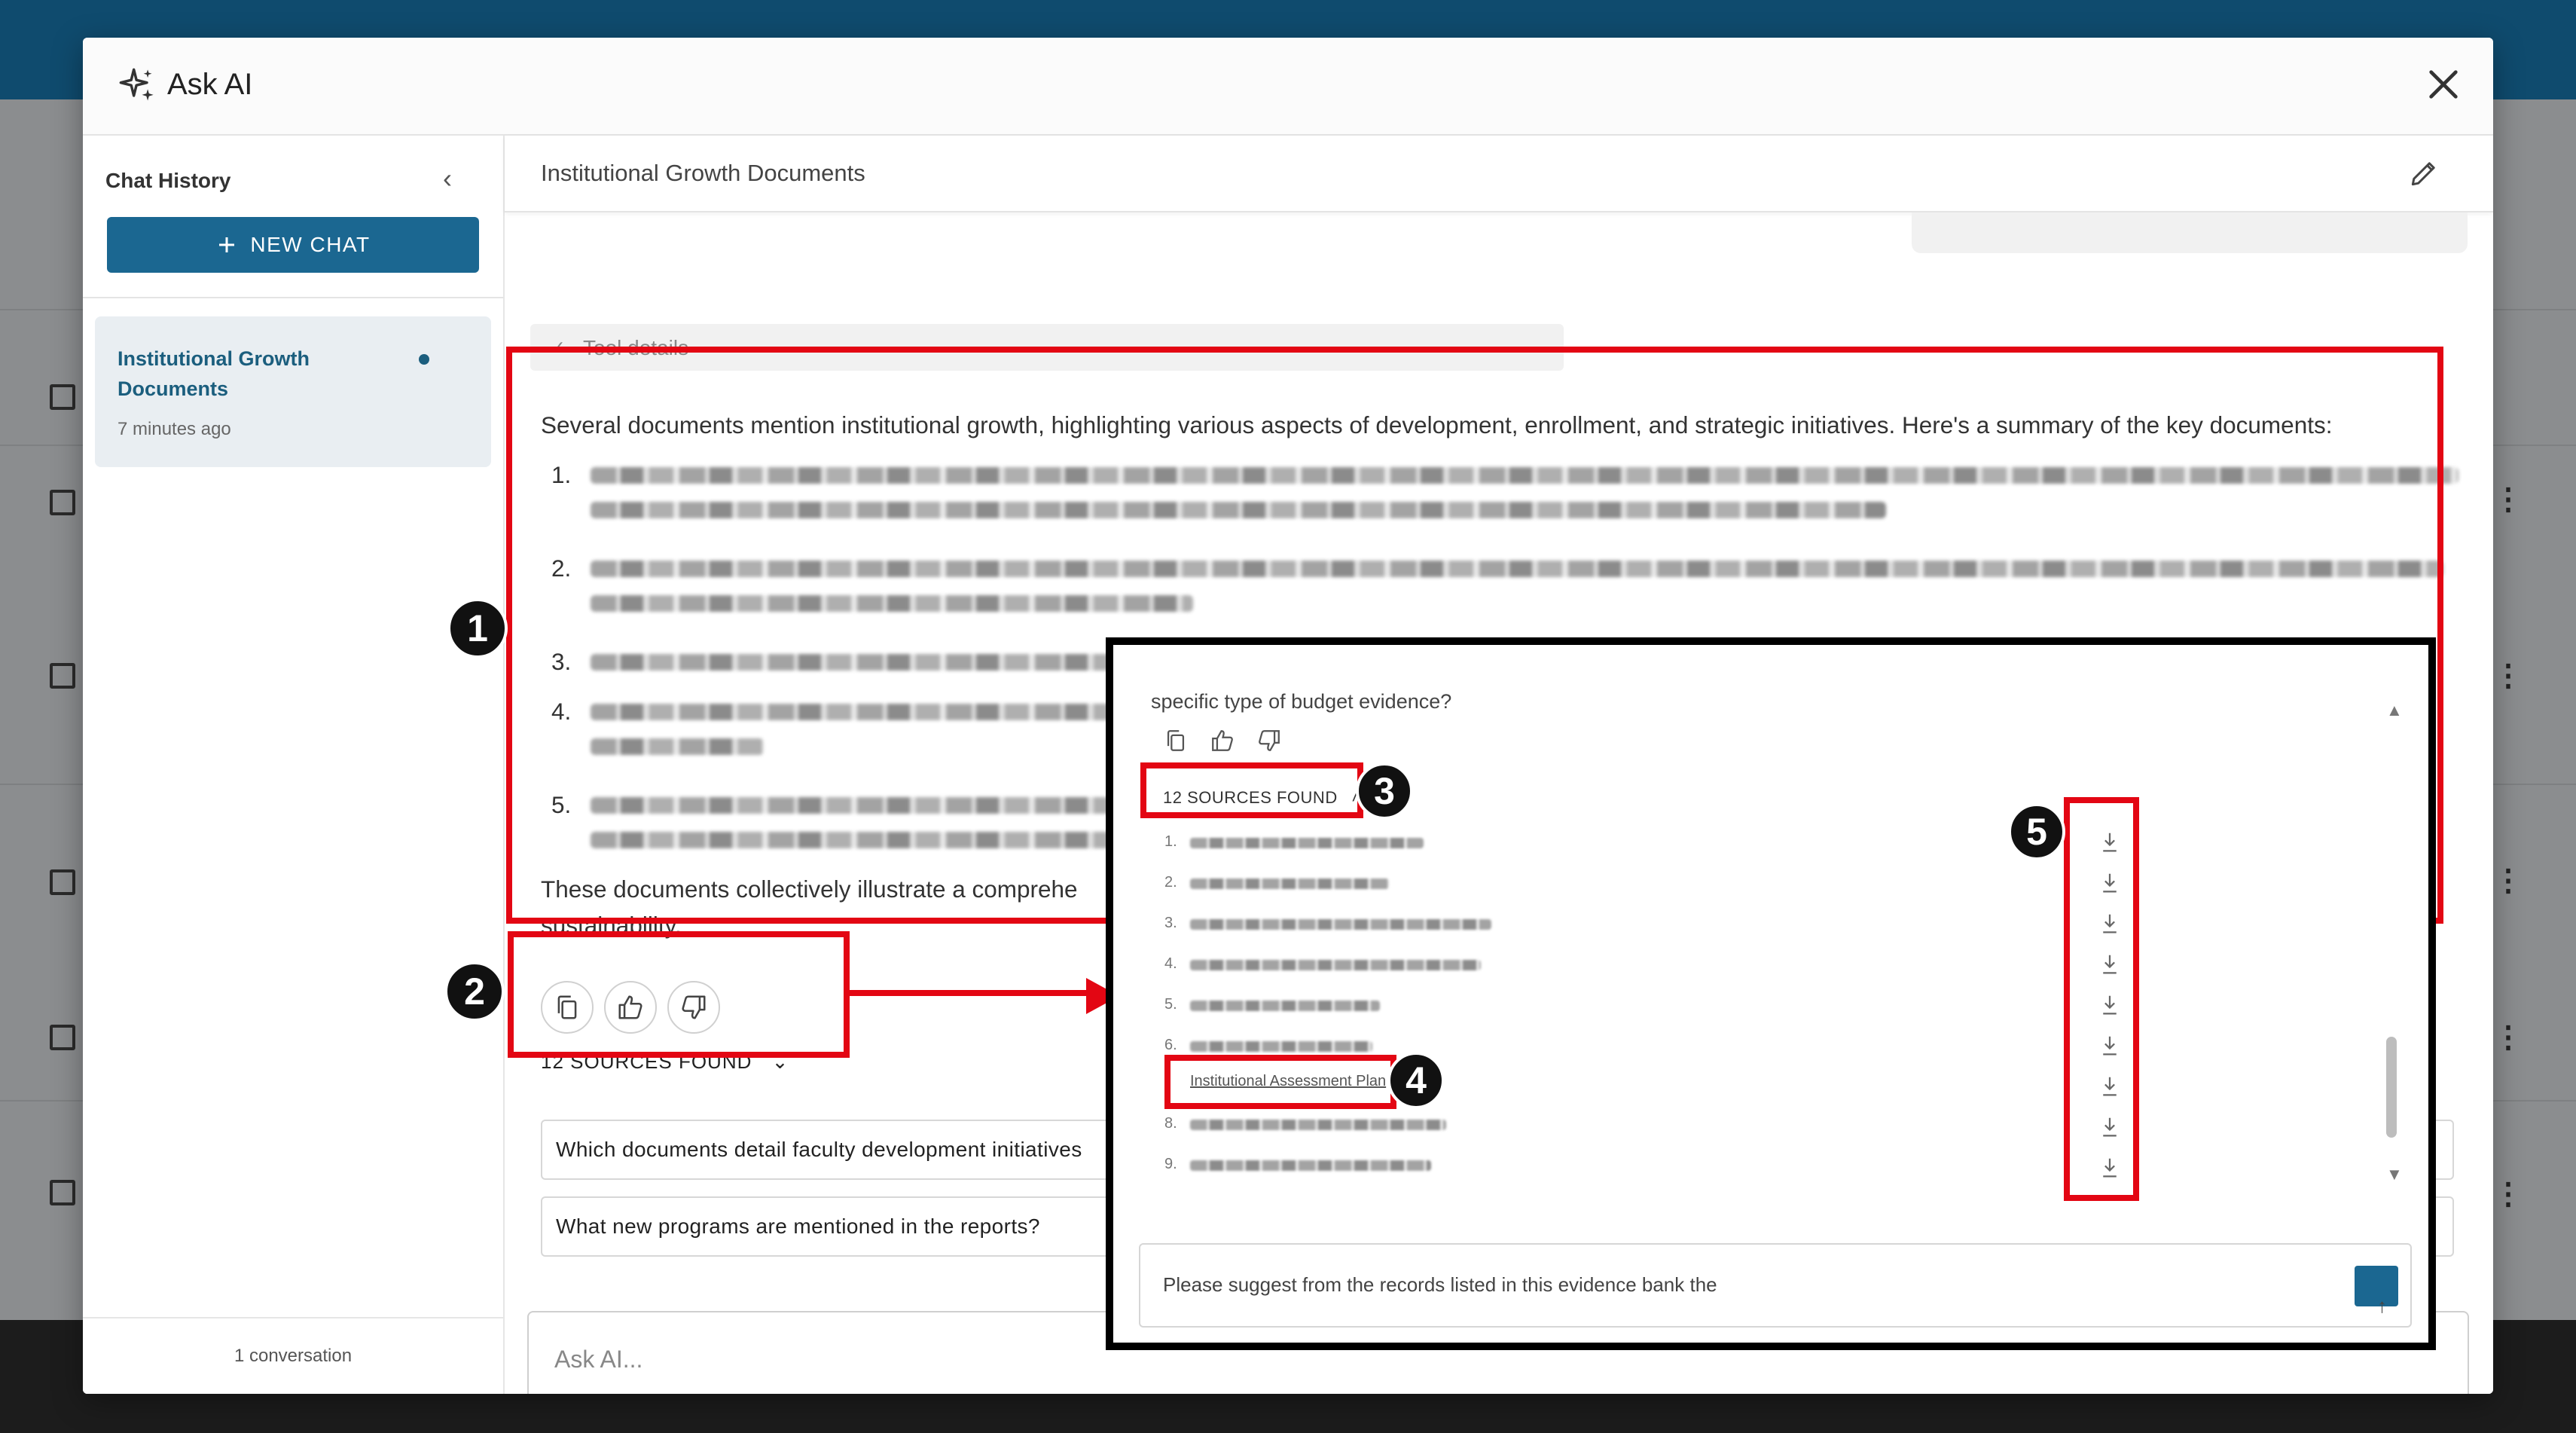  I want to click on scroll-up-icon: ▲, so click(2395, 710).